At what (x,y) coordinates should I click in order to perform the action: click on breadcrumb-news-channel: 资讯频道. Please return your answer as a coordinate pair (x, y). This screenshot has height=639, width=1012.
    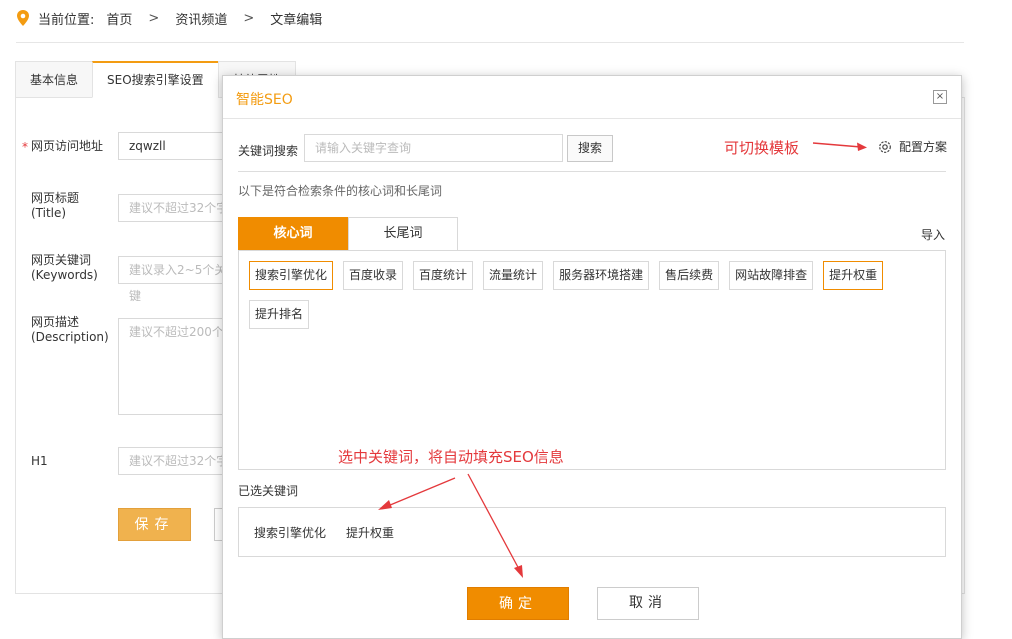
    Looking at the image, I should click on (201, 18).